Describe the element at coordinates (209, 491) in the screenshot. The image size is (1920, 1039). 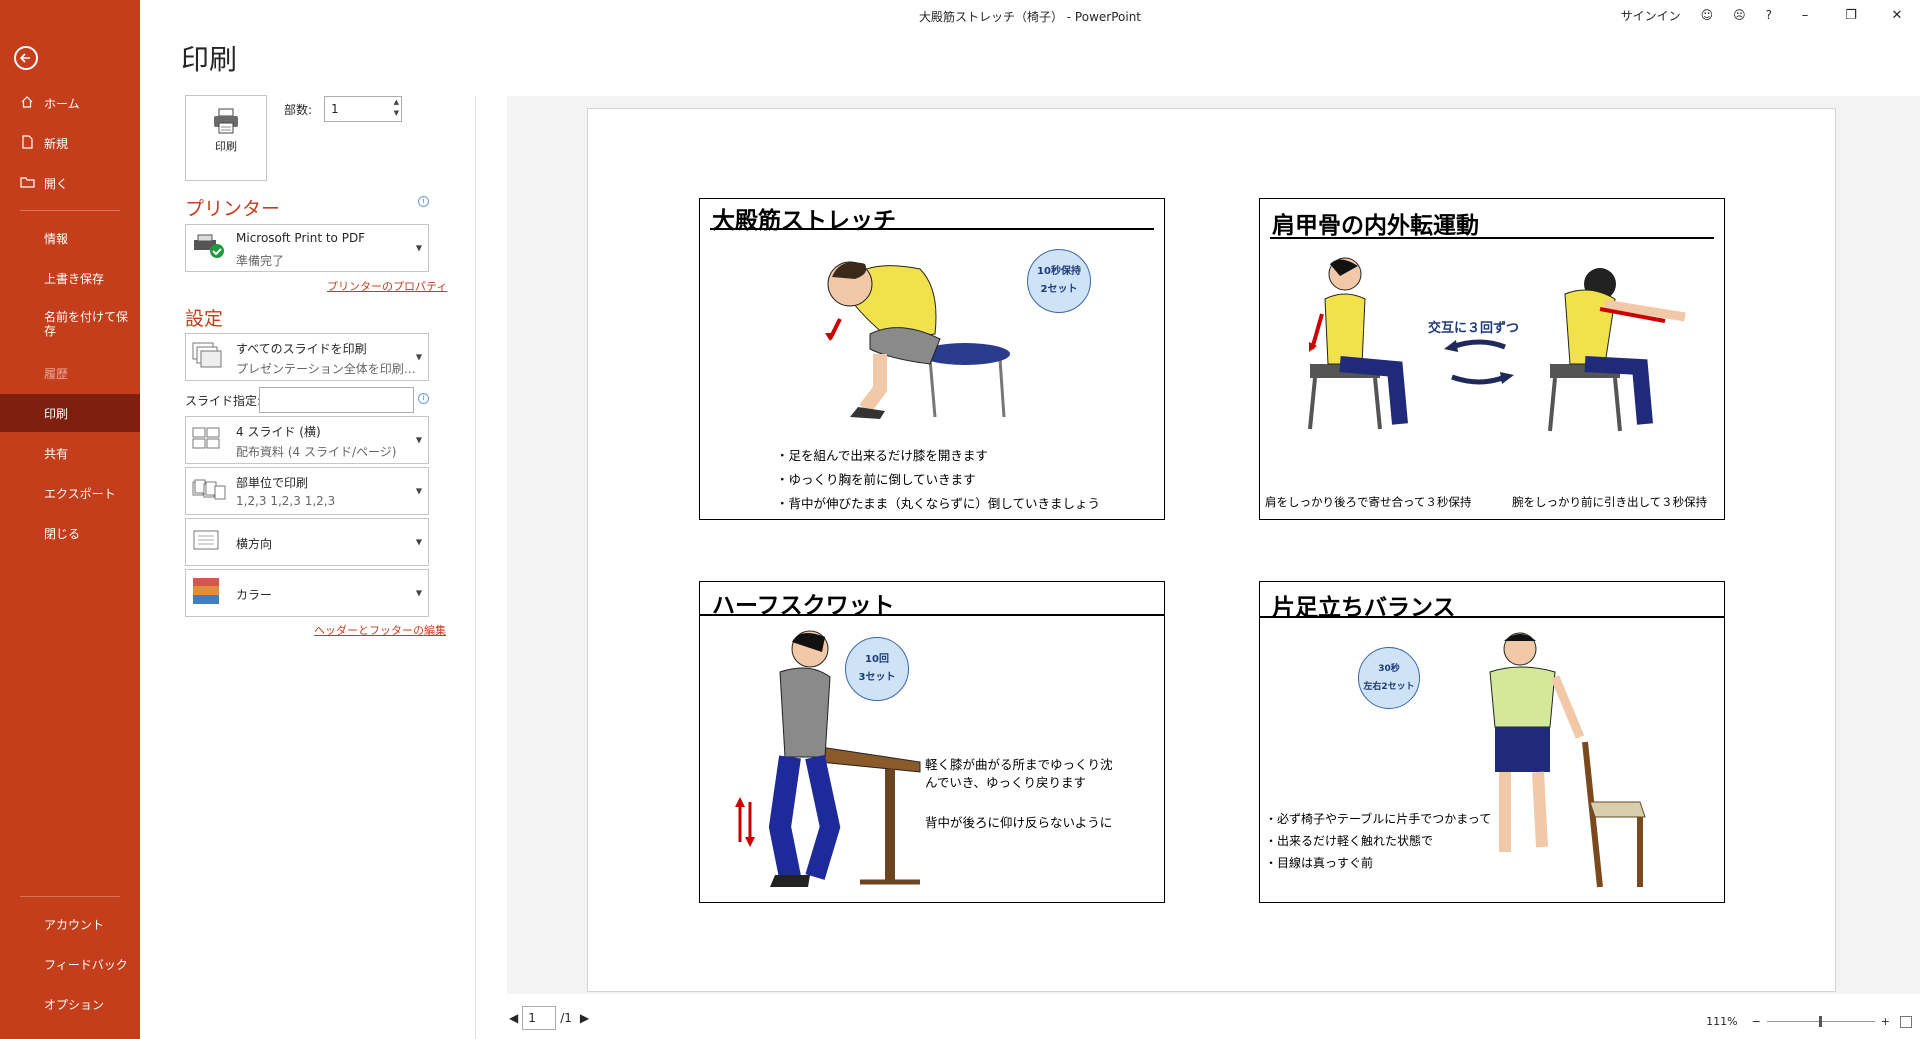
I see `collated-icon` at that location.